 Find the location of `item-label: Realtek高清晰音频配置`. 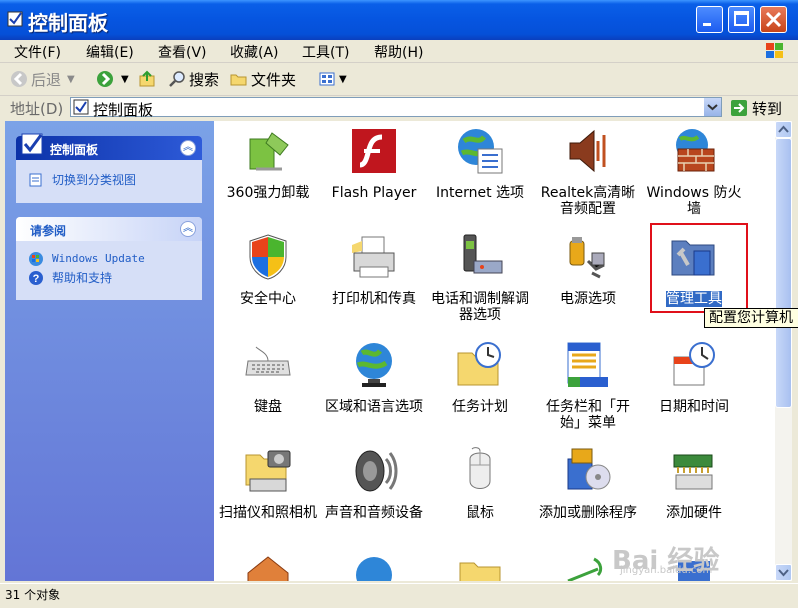

item-label: Realtek高清晰音频配置 is located at coordinates (588, 201).